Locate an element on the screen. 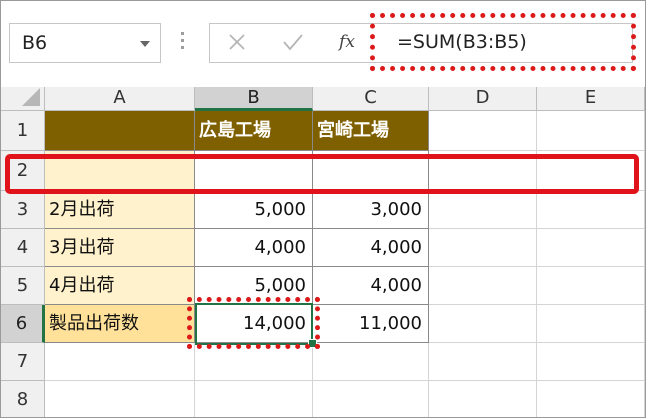  cell-a4: 3月出荷 is located at coordinates (120, 248).